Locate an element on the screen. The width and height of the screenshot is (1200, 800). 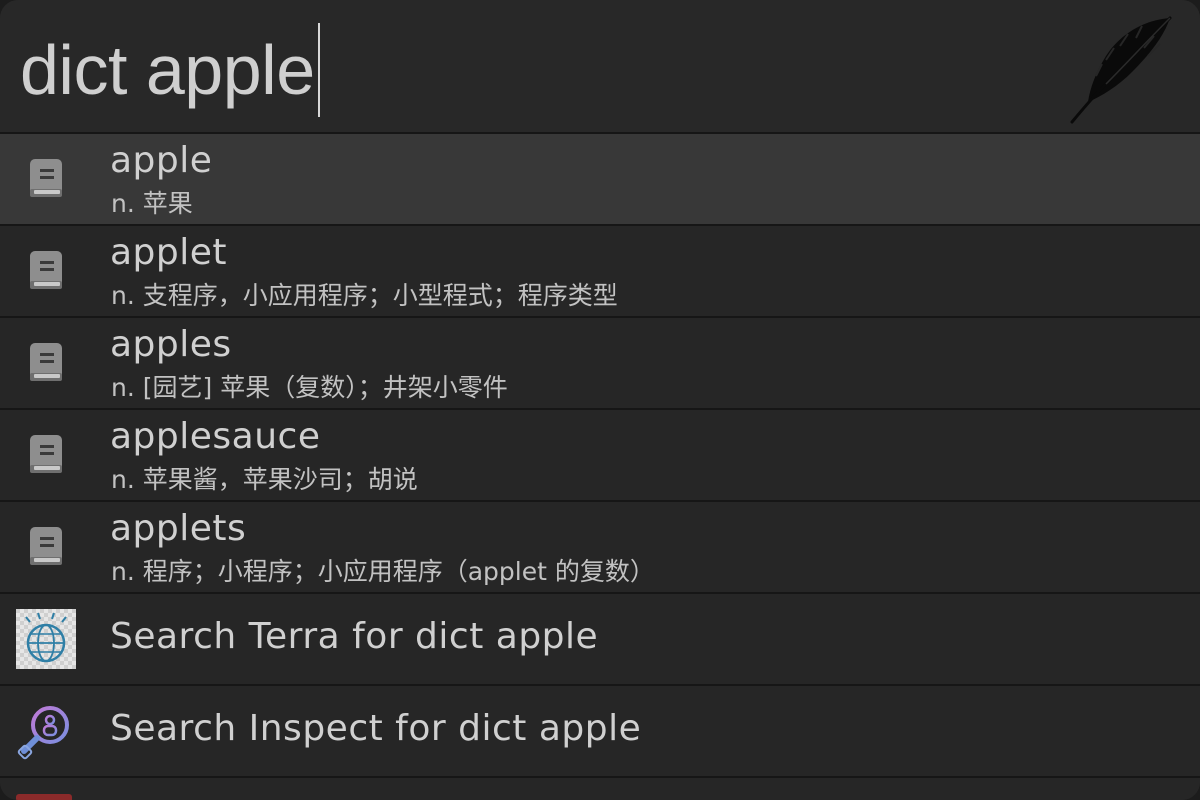
search-query-text: dict apple is located at coordinates (167, 70).